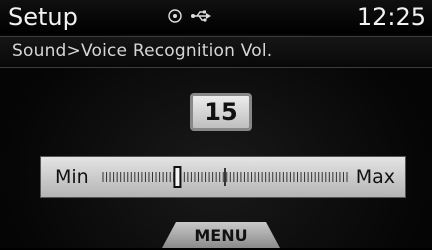  I want to click on status-icons, so click(190, 17).